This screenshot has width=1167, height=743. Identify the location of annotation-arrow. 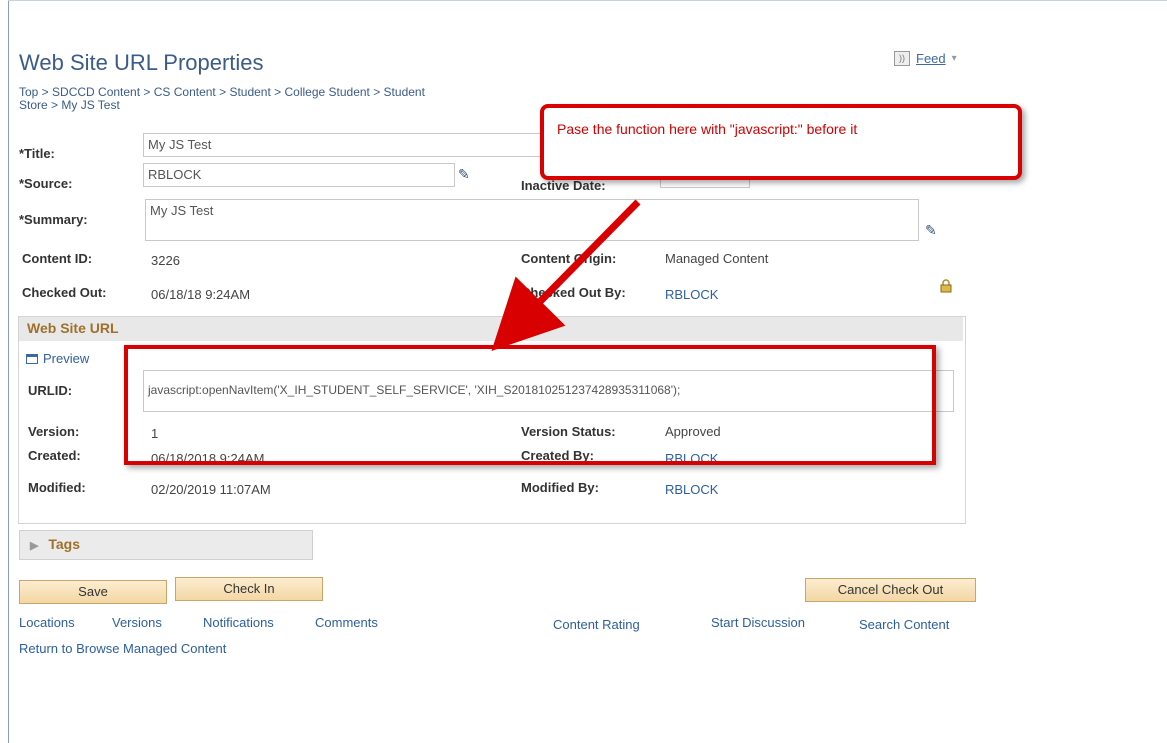
(566, 275).